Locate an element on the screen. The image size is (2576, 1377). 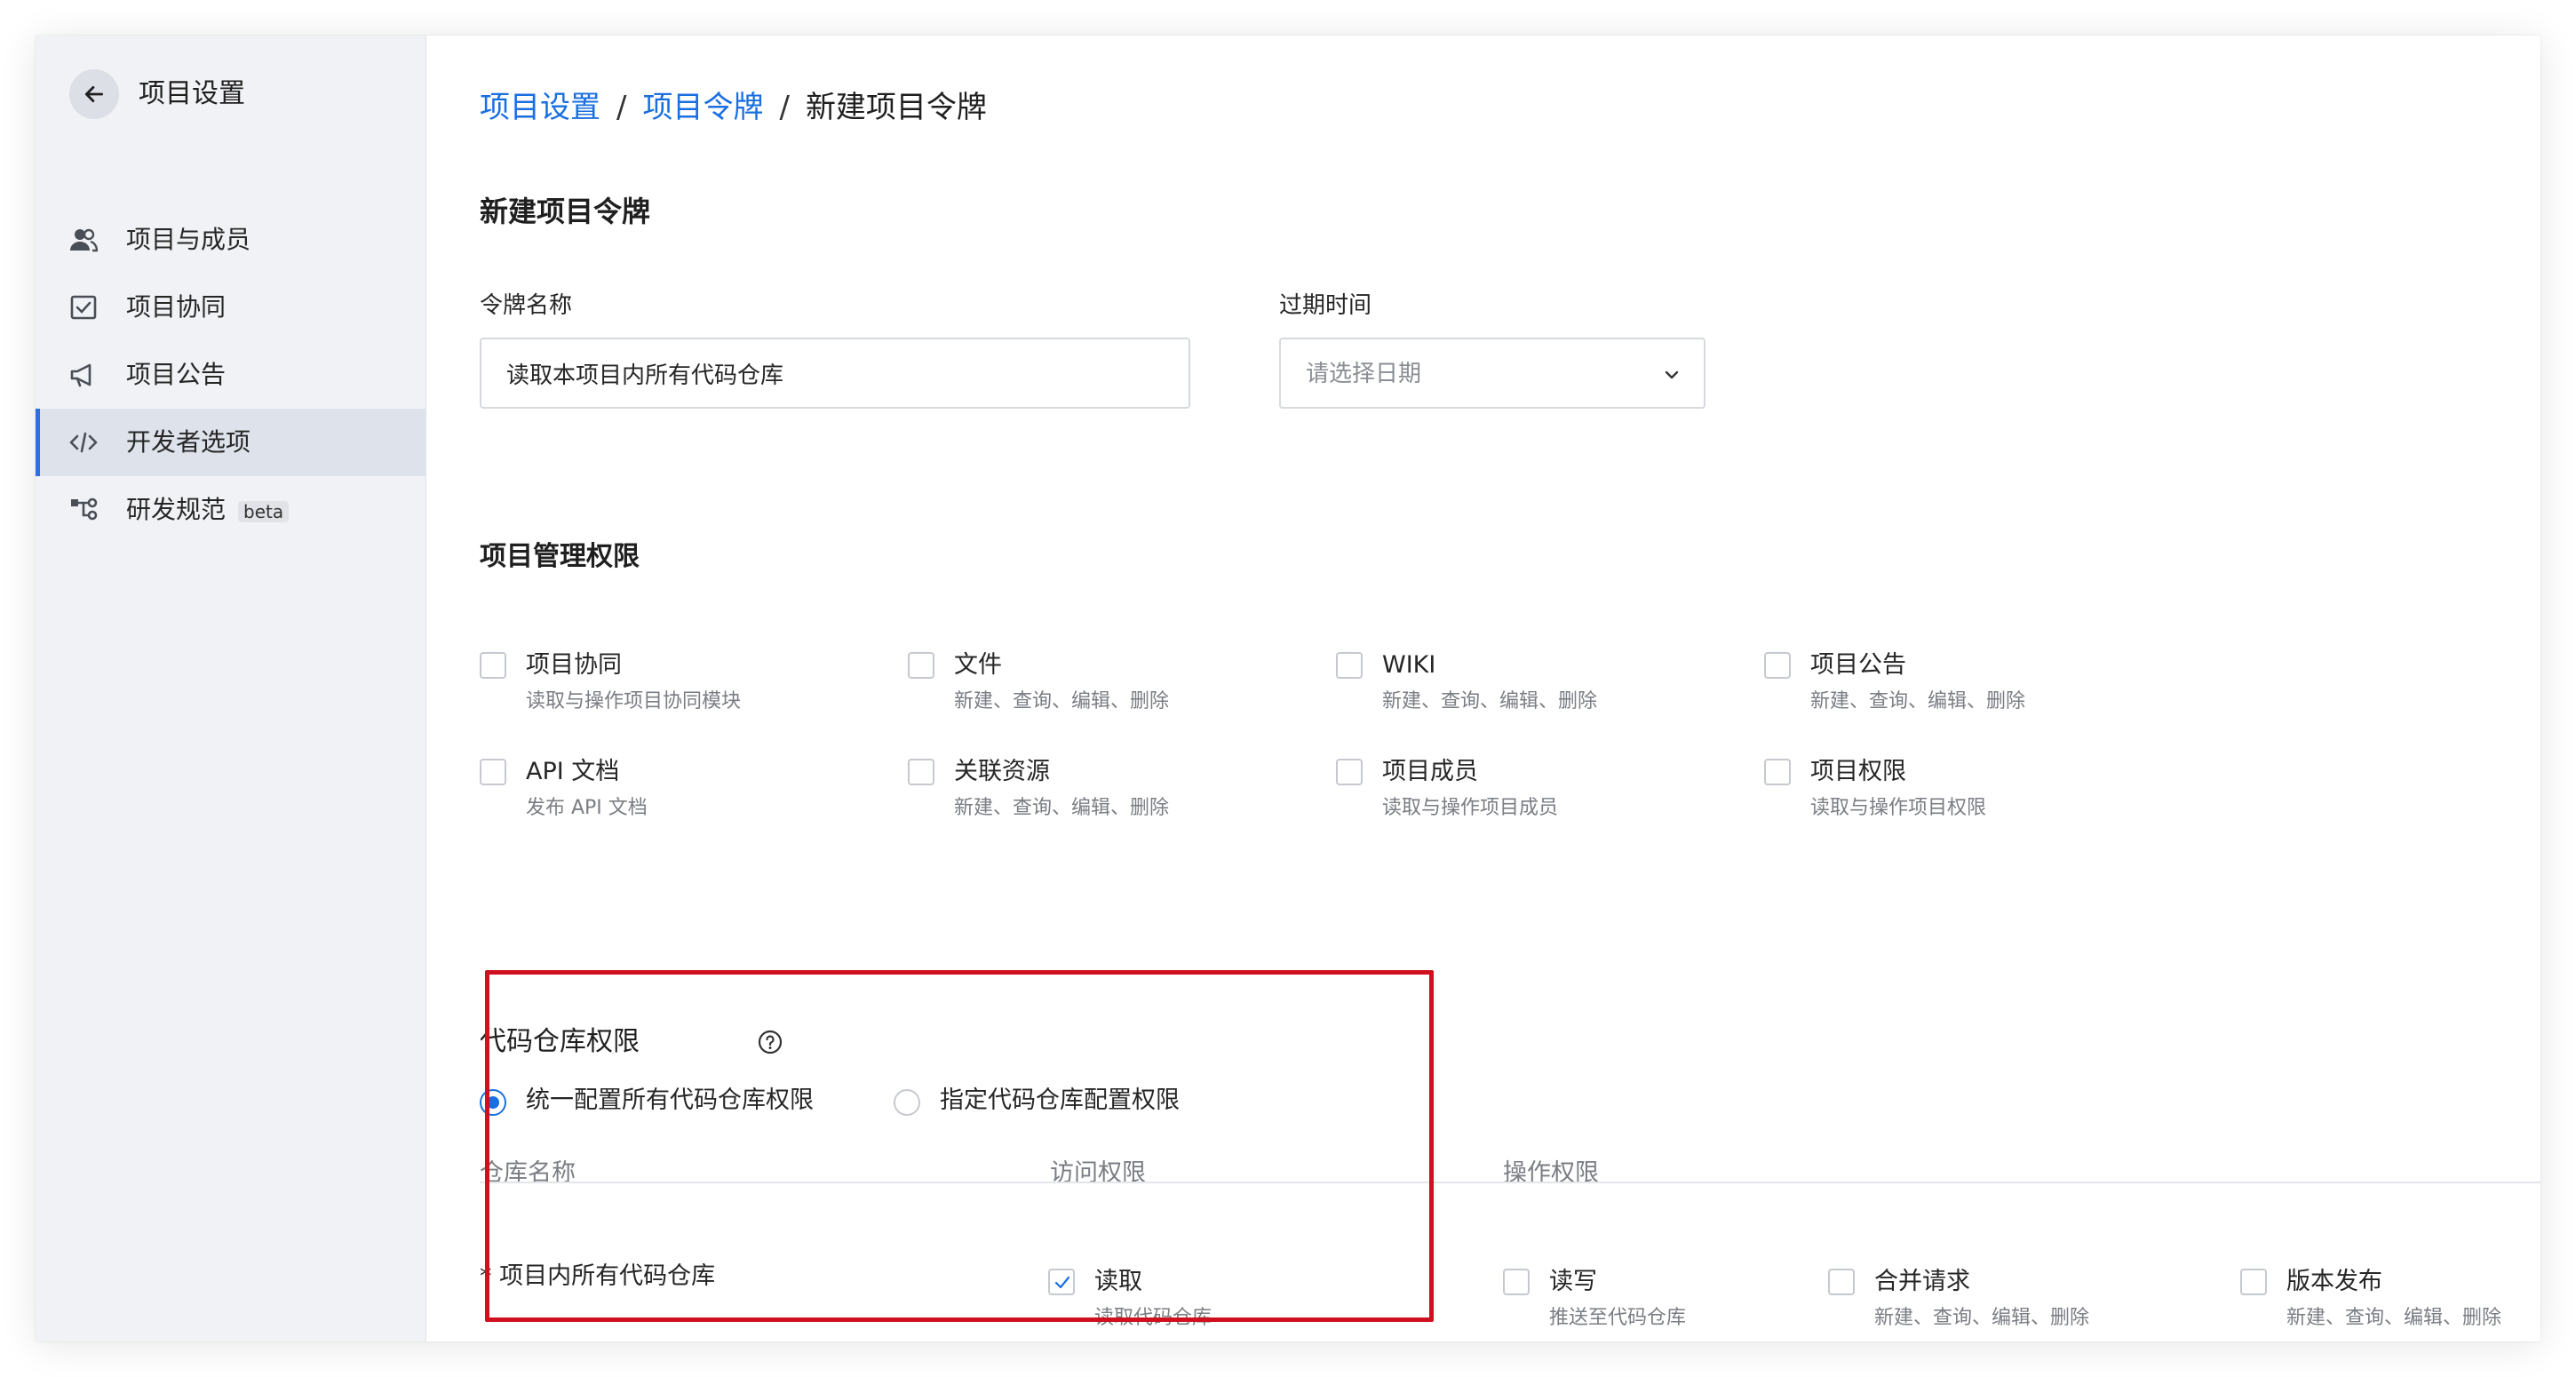
project-permissions-title: 项目管理权限 is located at coordinates (560, 557).